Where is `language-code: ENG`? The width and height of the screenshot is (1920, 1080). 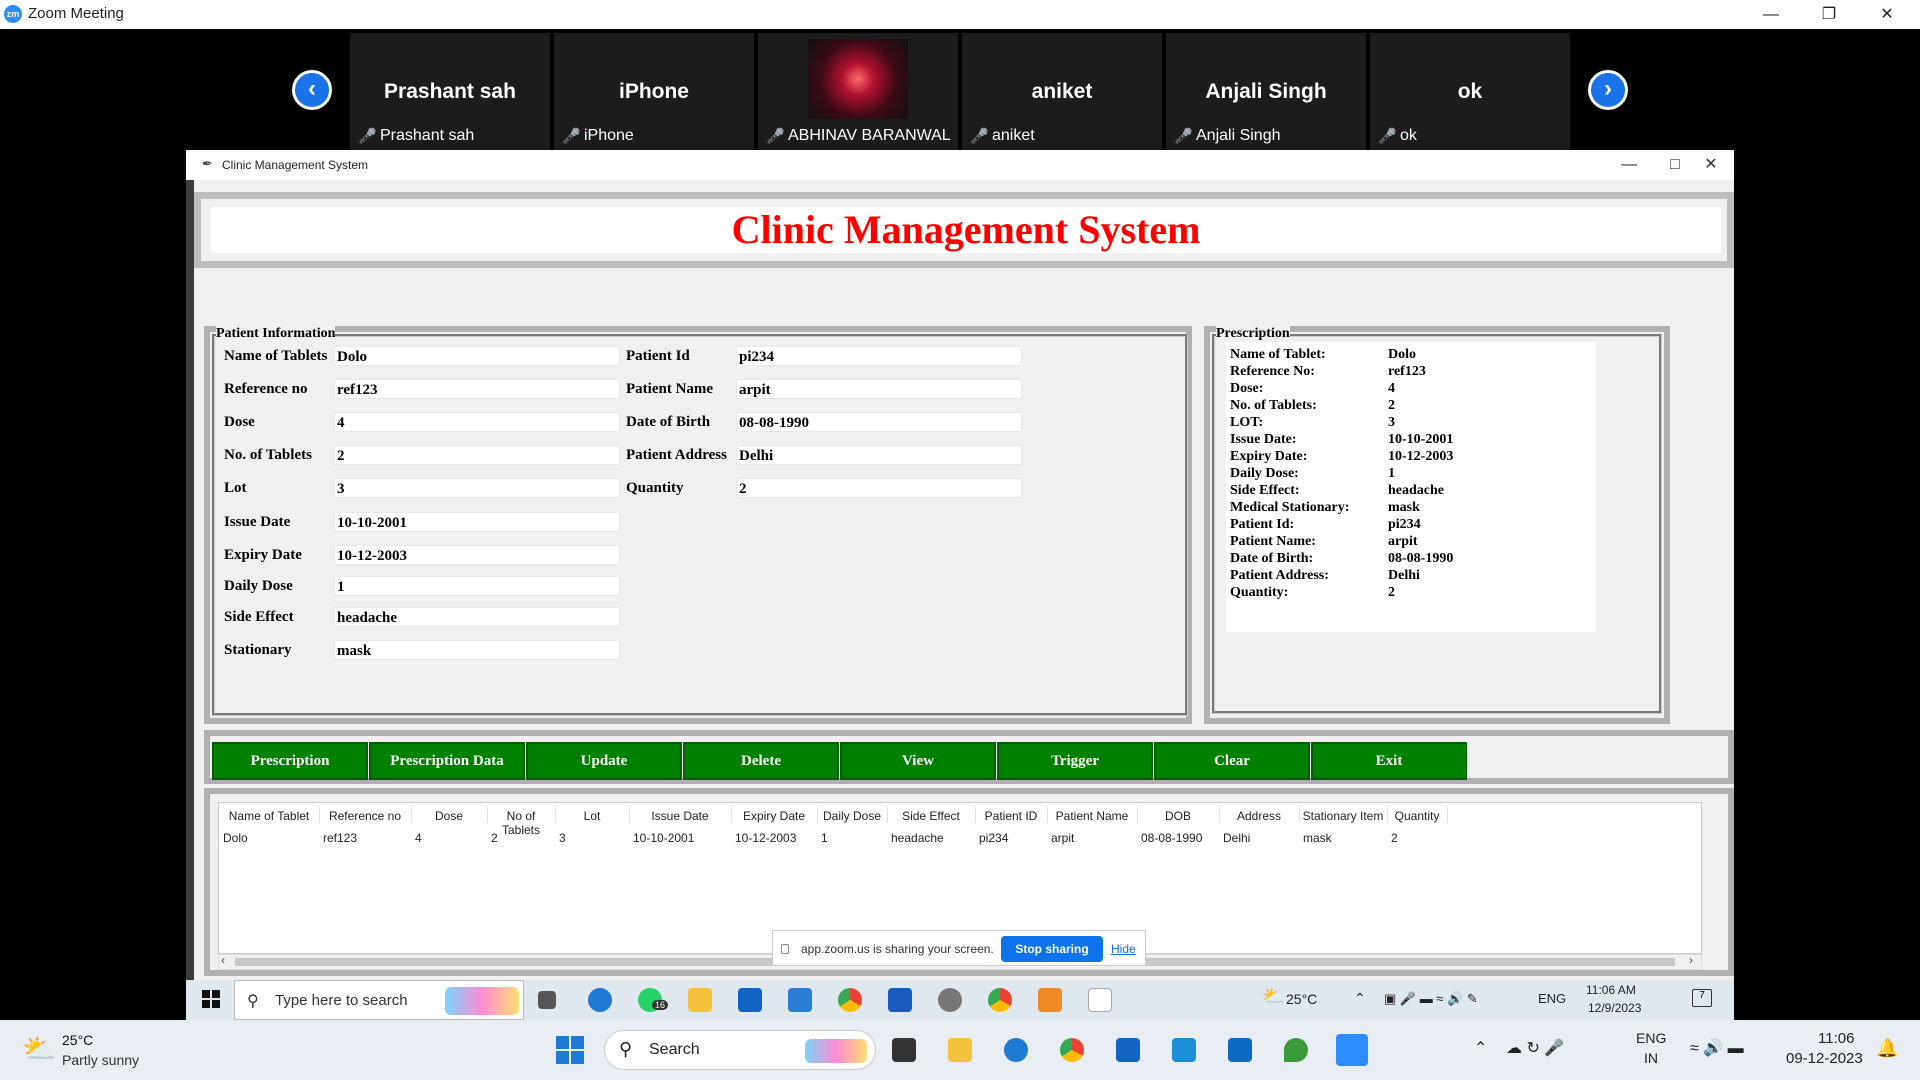
language-code: ENG is located at coordinates (1651, 1038).